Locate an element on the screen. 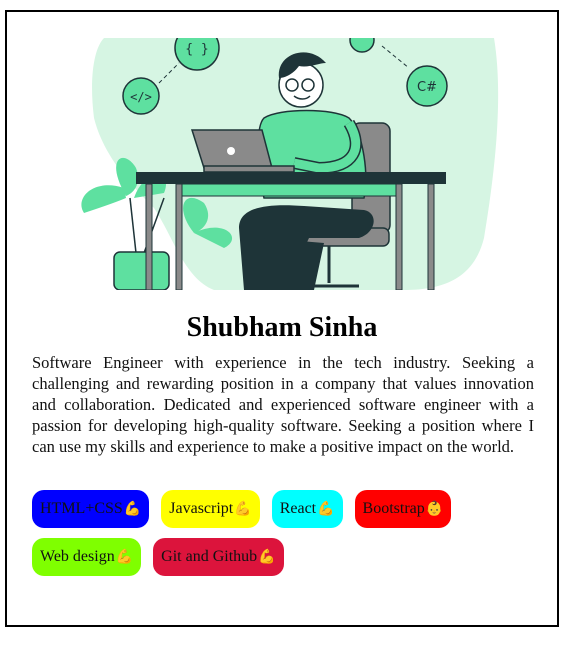 The image size is (579, 655). skill-label: Web design is located at coordinates (77, 556).